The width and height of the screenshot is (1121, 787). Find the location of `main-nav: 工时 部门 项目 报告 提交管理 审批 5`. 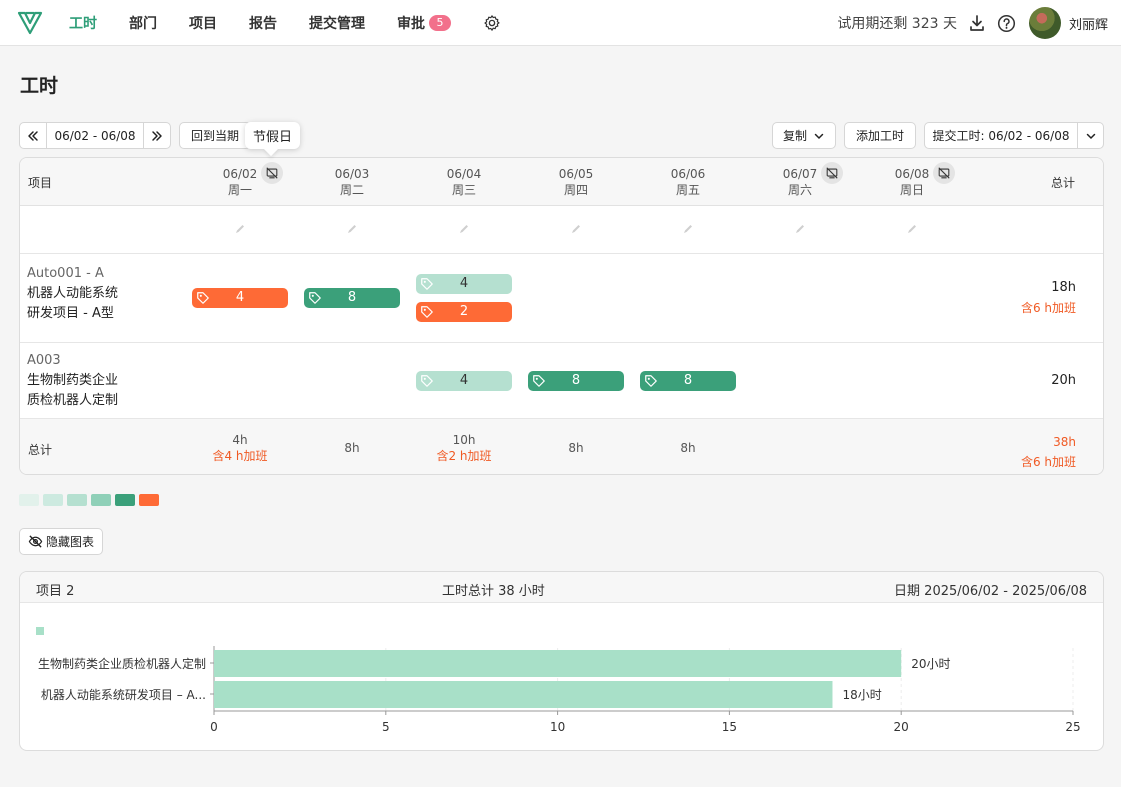

main-nav: 工时 部门 项目 报告 提交管理 审批 5 is located at coordinates (301, 23).